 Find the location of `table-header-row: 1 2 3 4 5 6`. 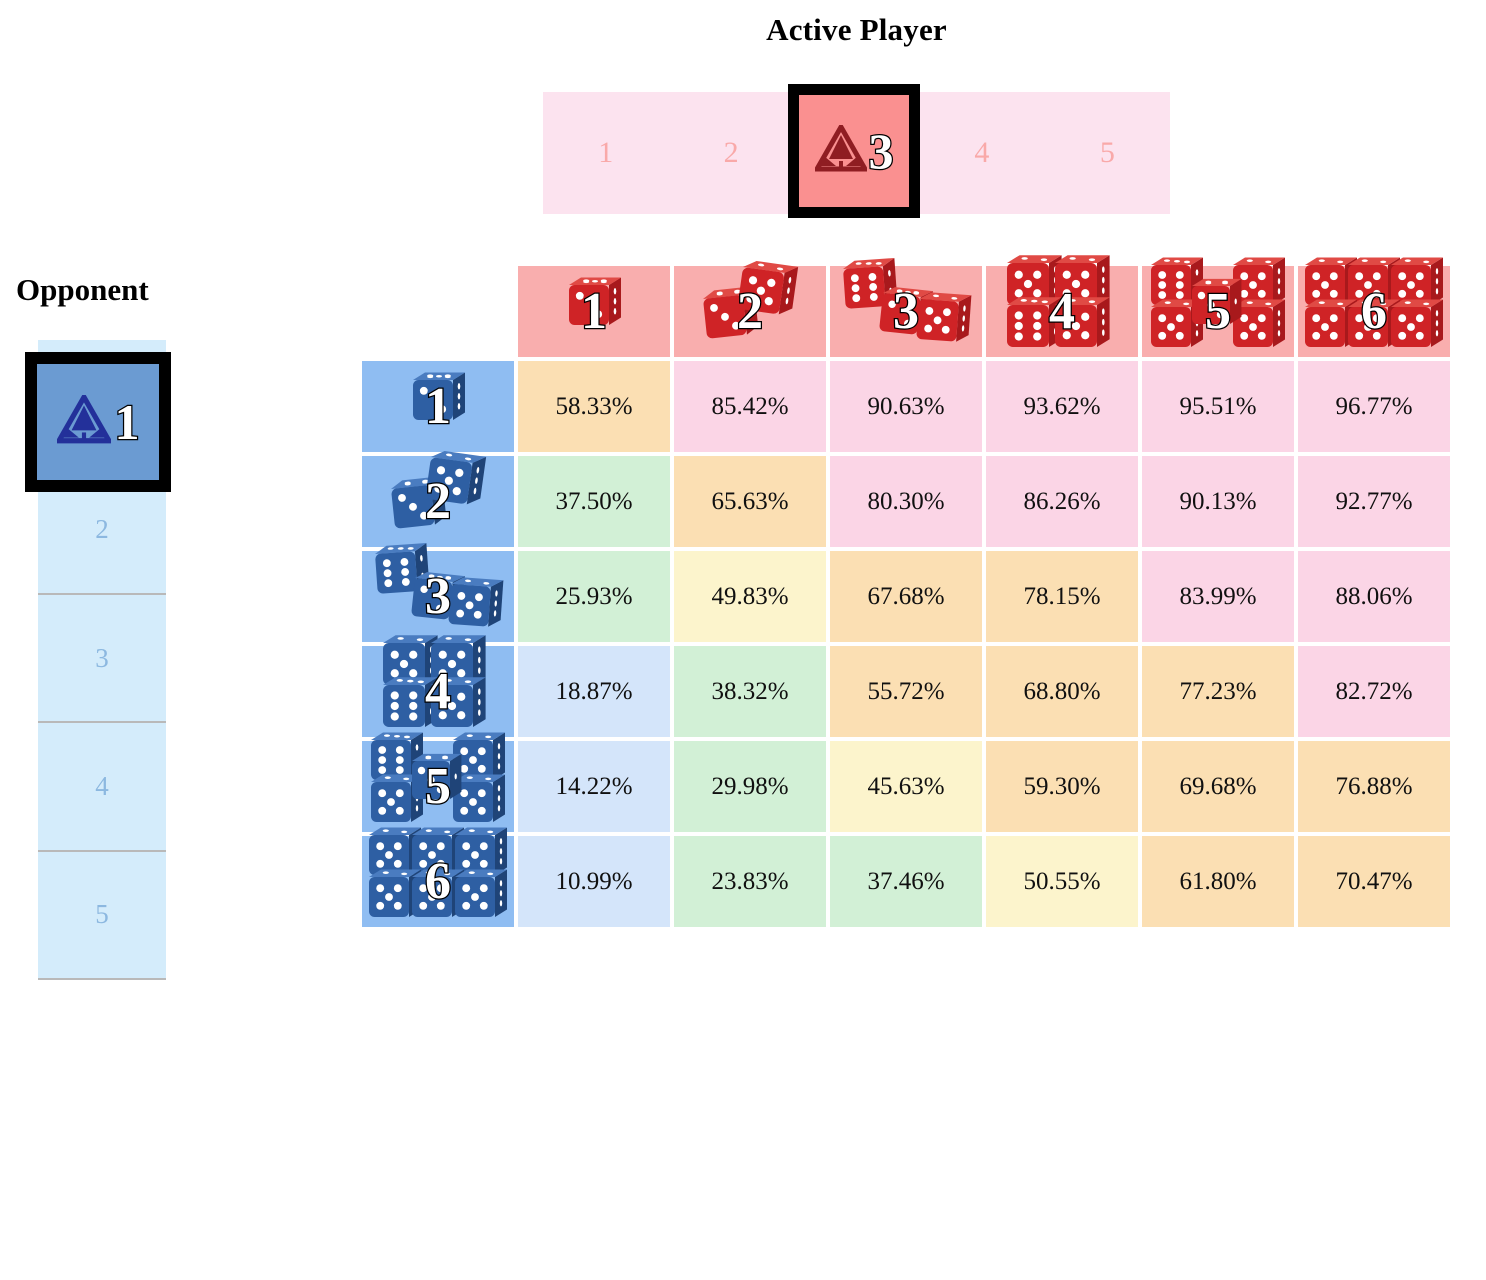

table-header-row: 1 2 3 4 5 6 is located at coordinates (906, 305).